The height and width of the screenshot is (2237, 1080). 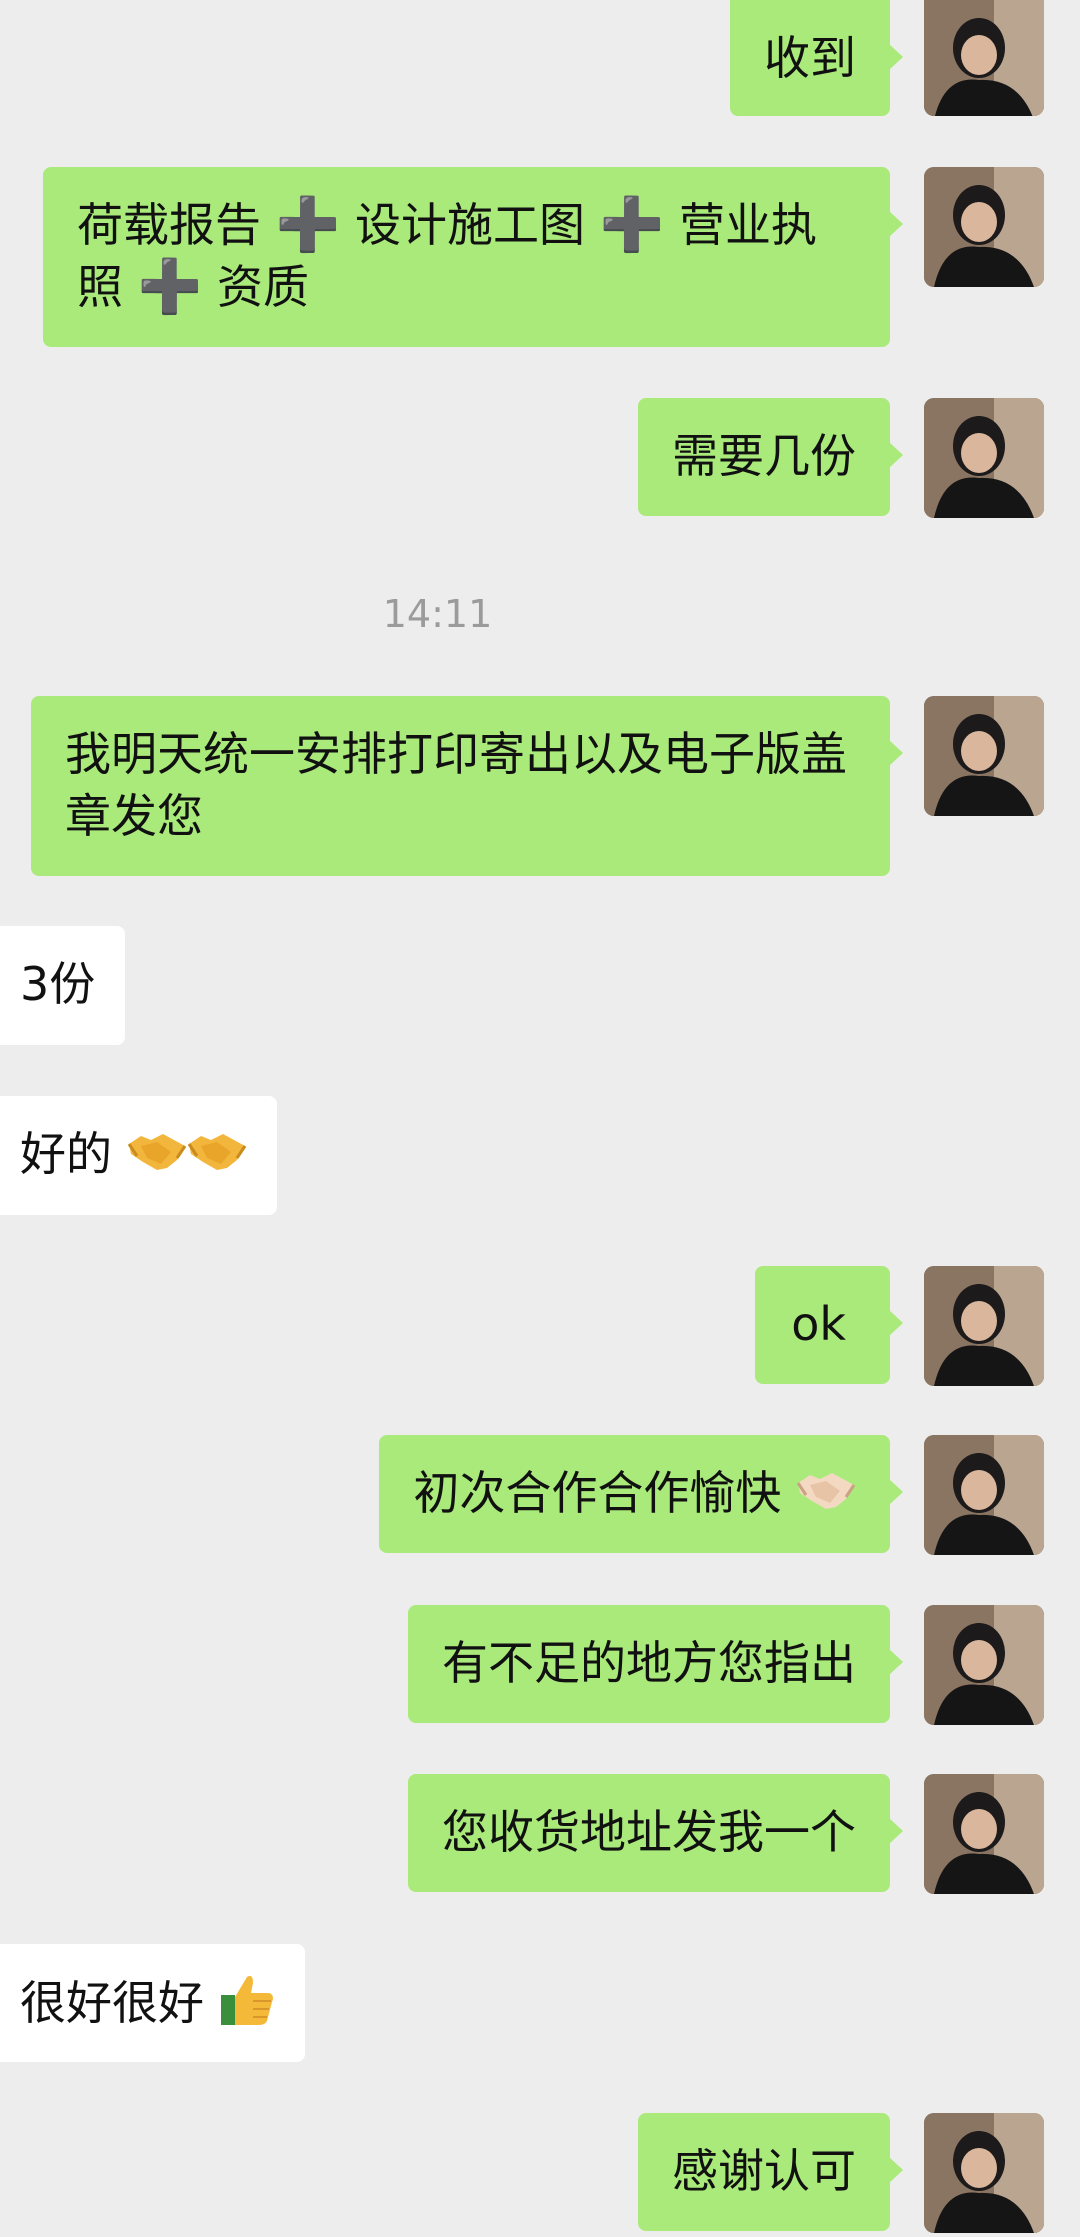 I want to click on message-bubble: 初次合作合作愉快, so click(x=641, y=1494).